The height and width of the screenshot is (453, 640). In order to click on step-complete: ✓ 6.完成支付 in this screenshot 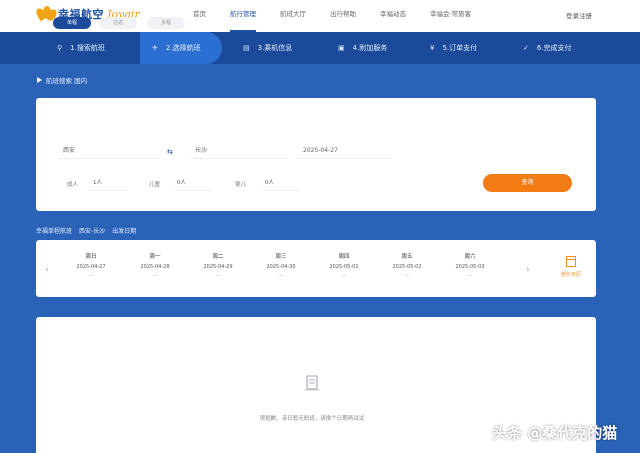, I will do `click(547, 48)`.